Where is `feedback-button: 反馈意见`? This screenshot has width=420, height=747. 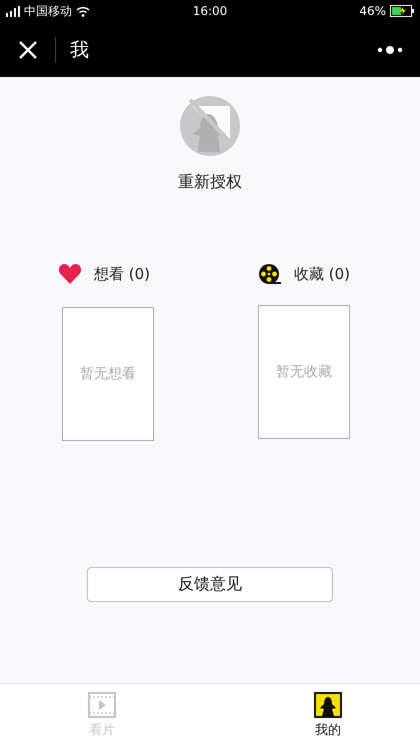
feedback-button: 反馈意见 is located at coordinates (210, 584).